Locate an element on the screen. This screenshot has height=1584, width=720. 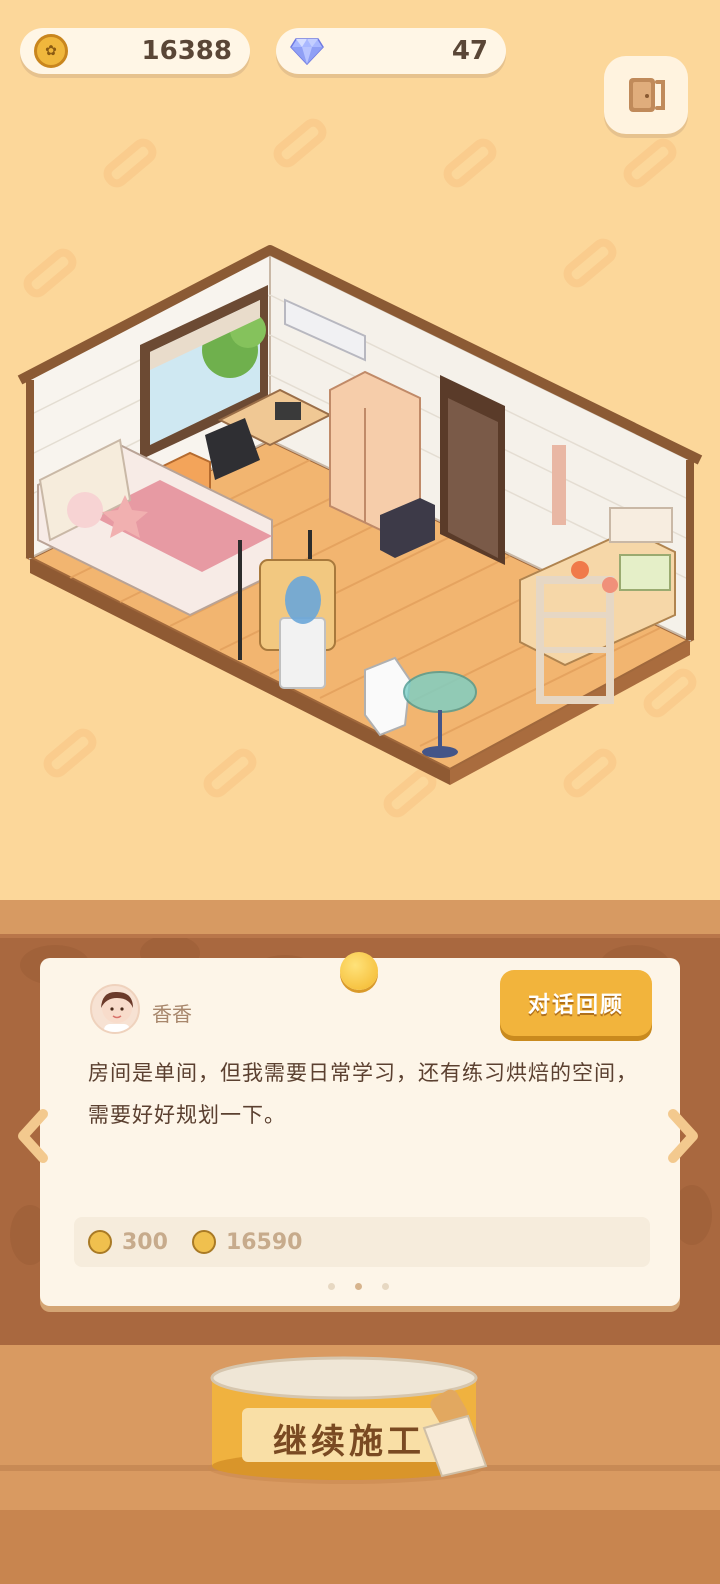
page-indicator is located at coordinates (358, 1286).